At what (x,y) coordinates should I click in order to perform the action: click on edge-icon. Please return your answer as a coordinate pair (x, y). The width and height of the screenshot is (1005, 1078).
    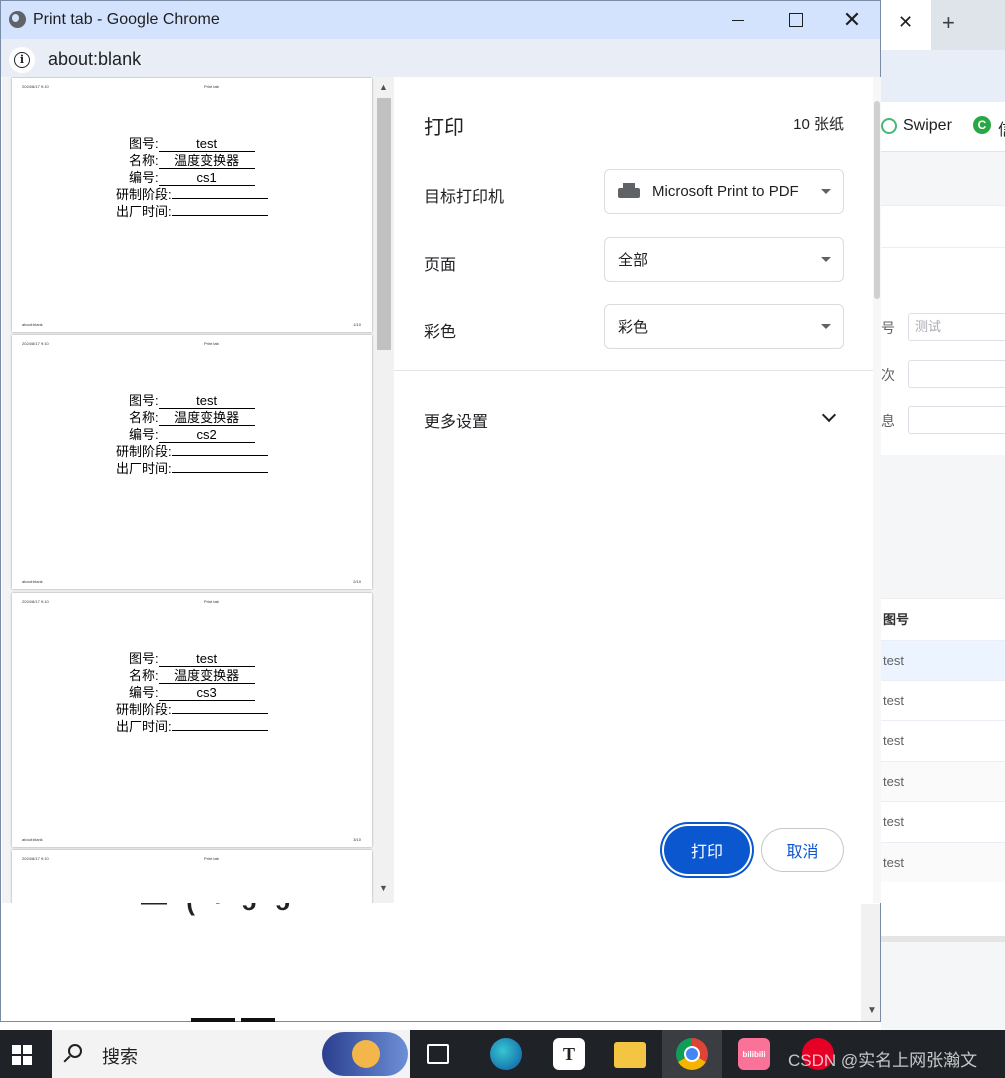
    Looking at the image, I should click on (506, 1054).